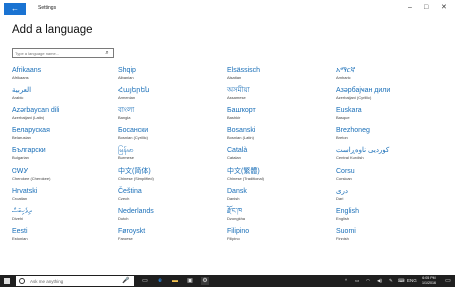  Describe the element at coordinates (172, 76) in the screenshot. I see `language-item: Shqip Albanian` at that location.